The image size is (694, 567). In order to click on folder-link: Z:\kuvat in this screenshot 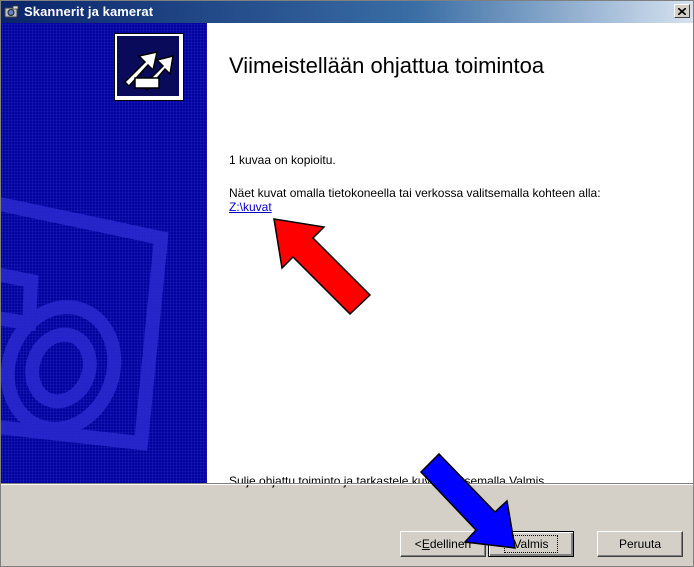, I will do `click(250, 207)`.